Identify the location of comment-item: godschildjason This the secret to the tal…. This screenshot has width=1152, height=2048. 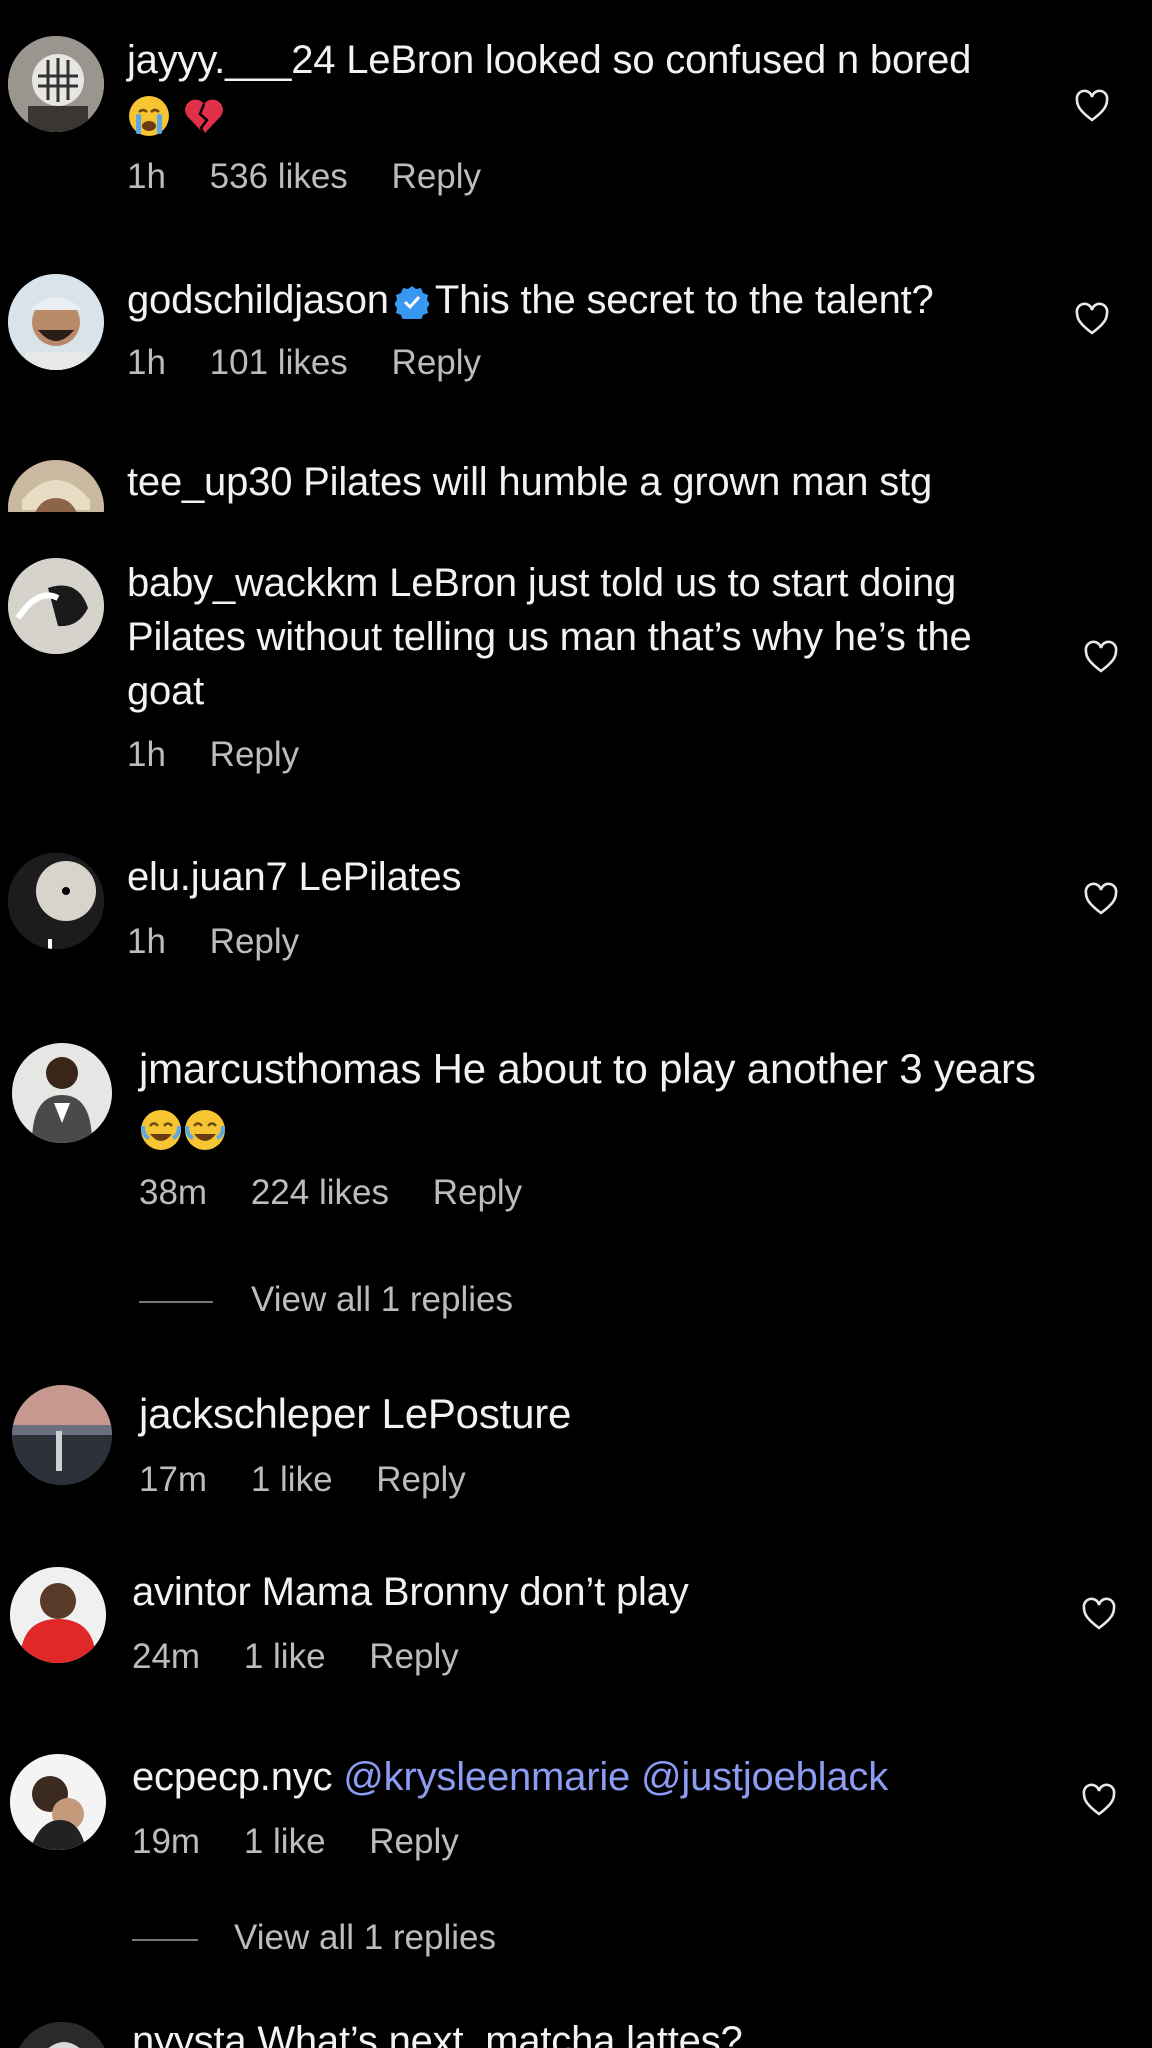
(576, 340).